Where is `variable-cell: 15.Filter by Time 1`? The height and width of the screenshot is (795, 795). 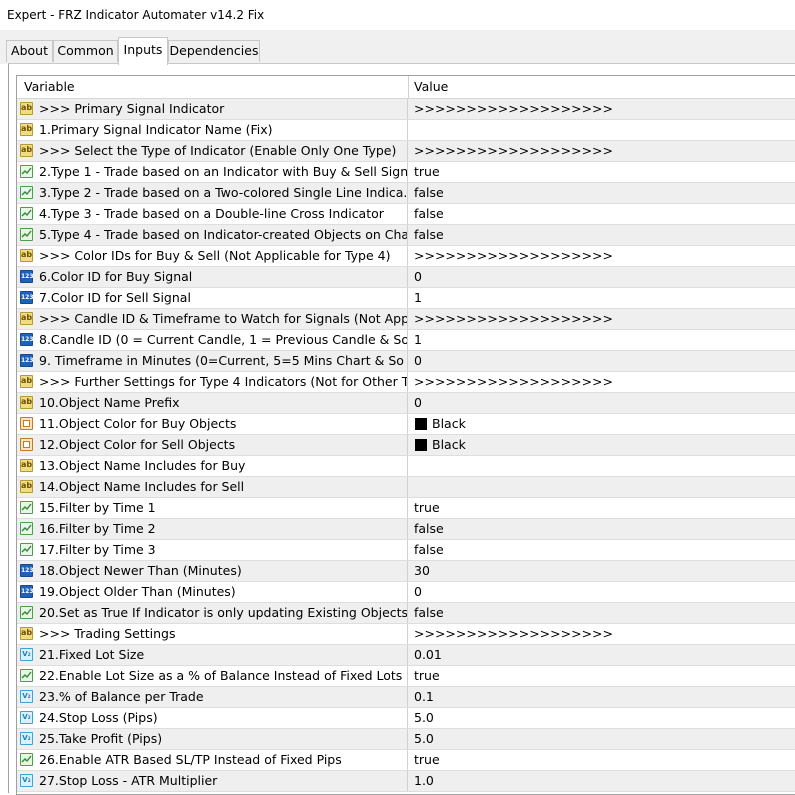 variable-cell: 15.Filter by Time 1 is located at coordinates (212, 508).